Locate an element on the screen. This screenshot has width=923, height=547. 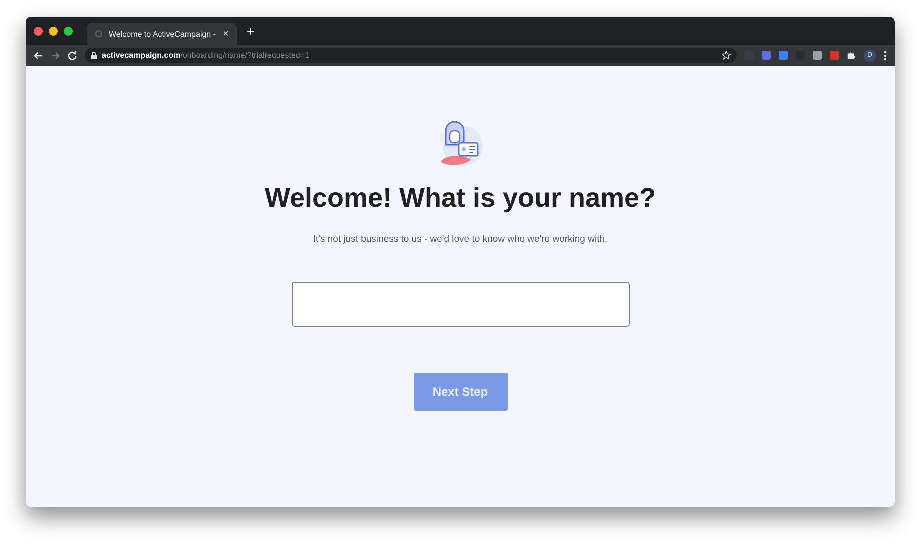
browser-tab: Welcome to ActiveCampaign - × is located at coordinates (162, 34).